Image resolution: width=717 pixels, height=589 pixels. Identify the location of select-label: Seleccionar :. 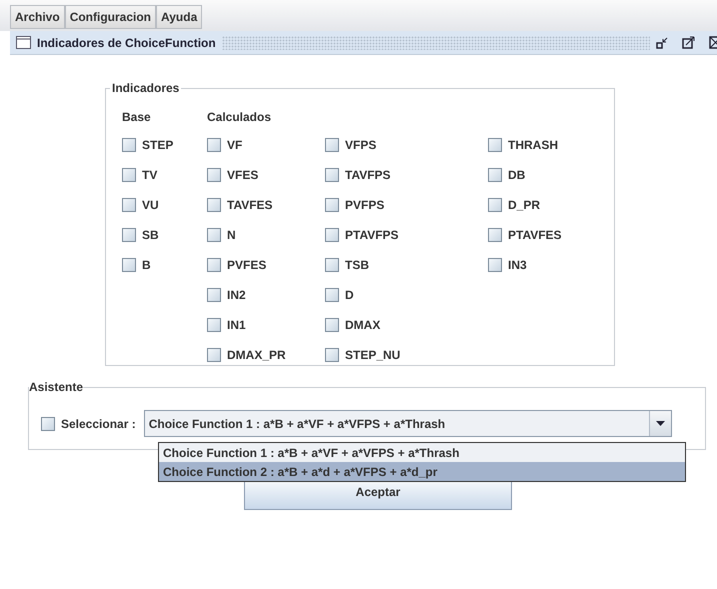
(98, 424).